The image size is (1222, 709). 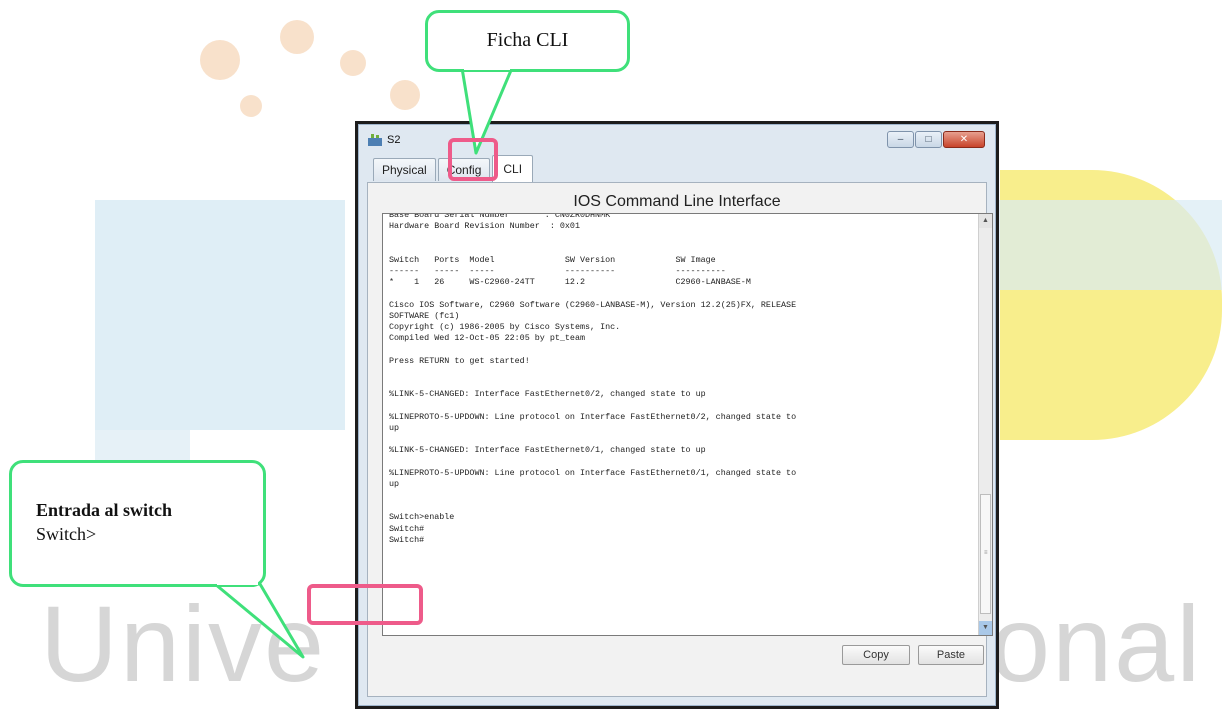 I want to click on top-pointer-join, so click(x=487, y=67).